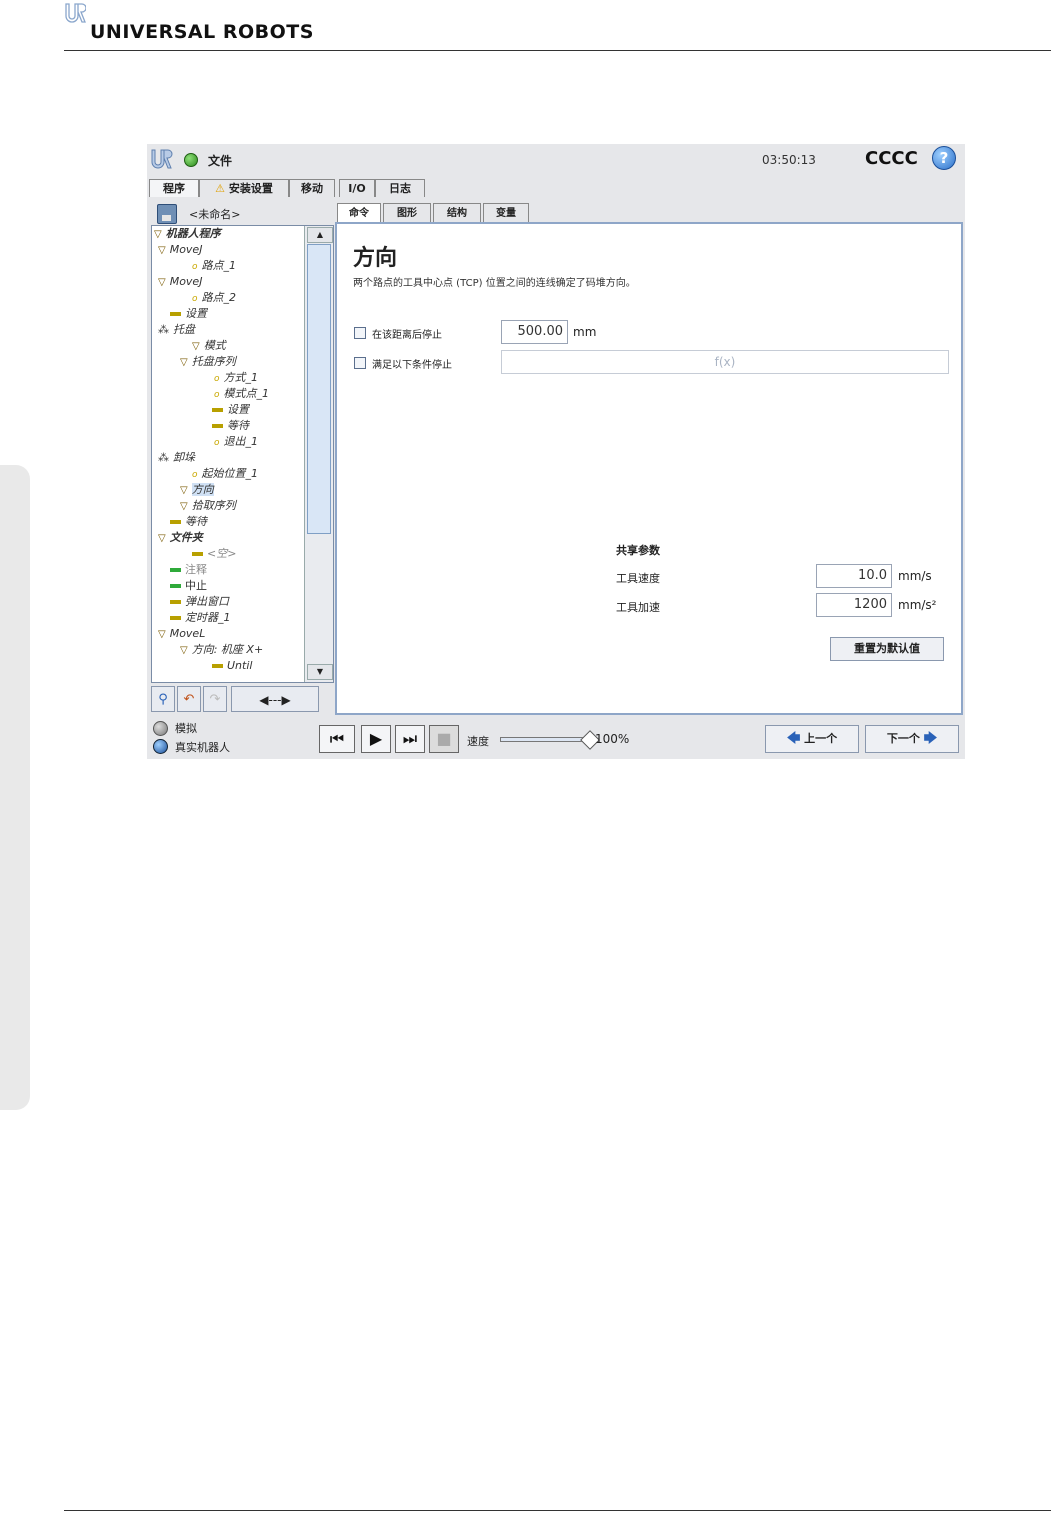 This screenshot has height=1513, width=1051. I want to click on simulation-icon, so click(160, 728).